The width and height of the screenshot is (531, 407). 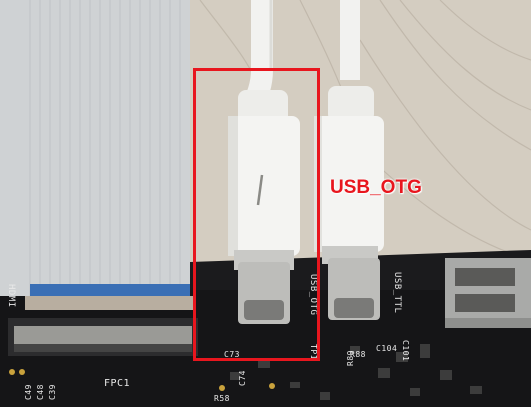 I want to click on silk-c74: C74, so click(x=242, y=378).